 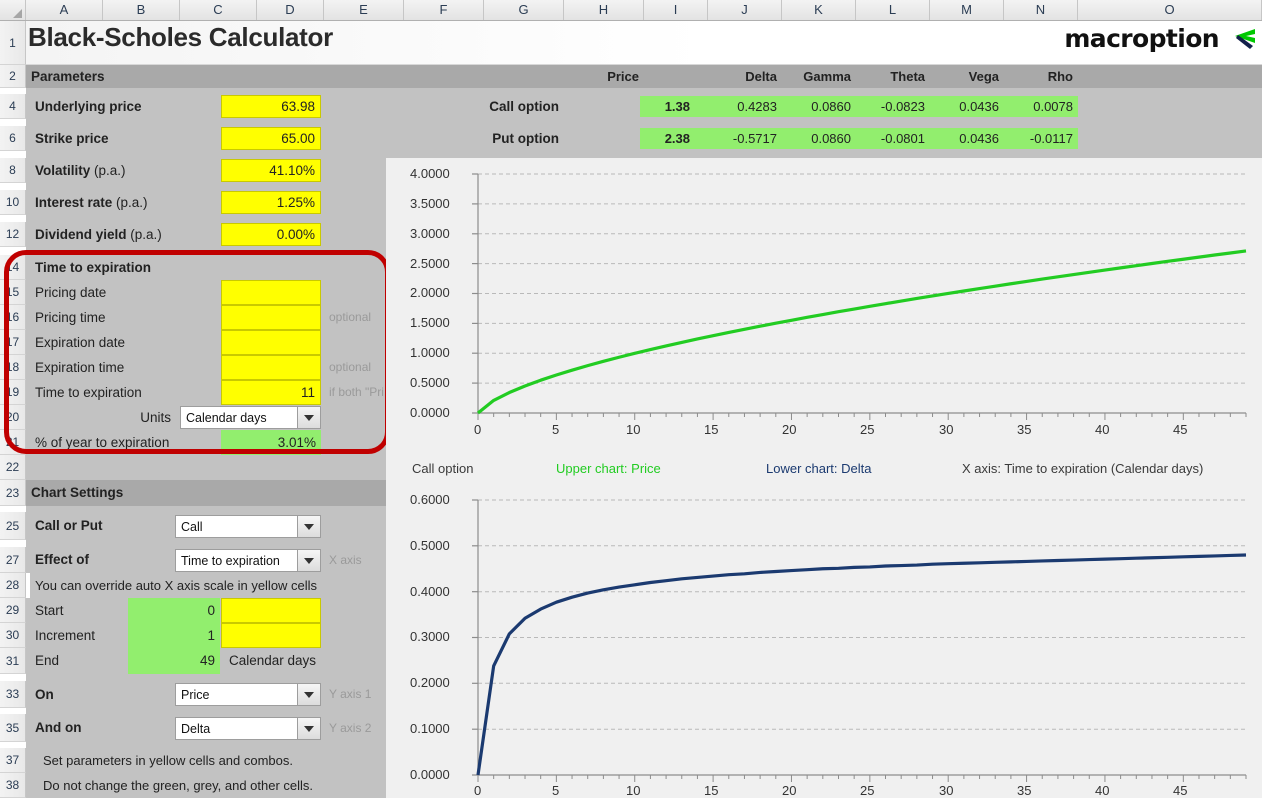 I want to click on column-header-N: N, so click(x=1041, y=10).